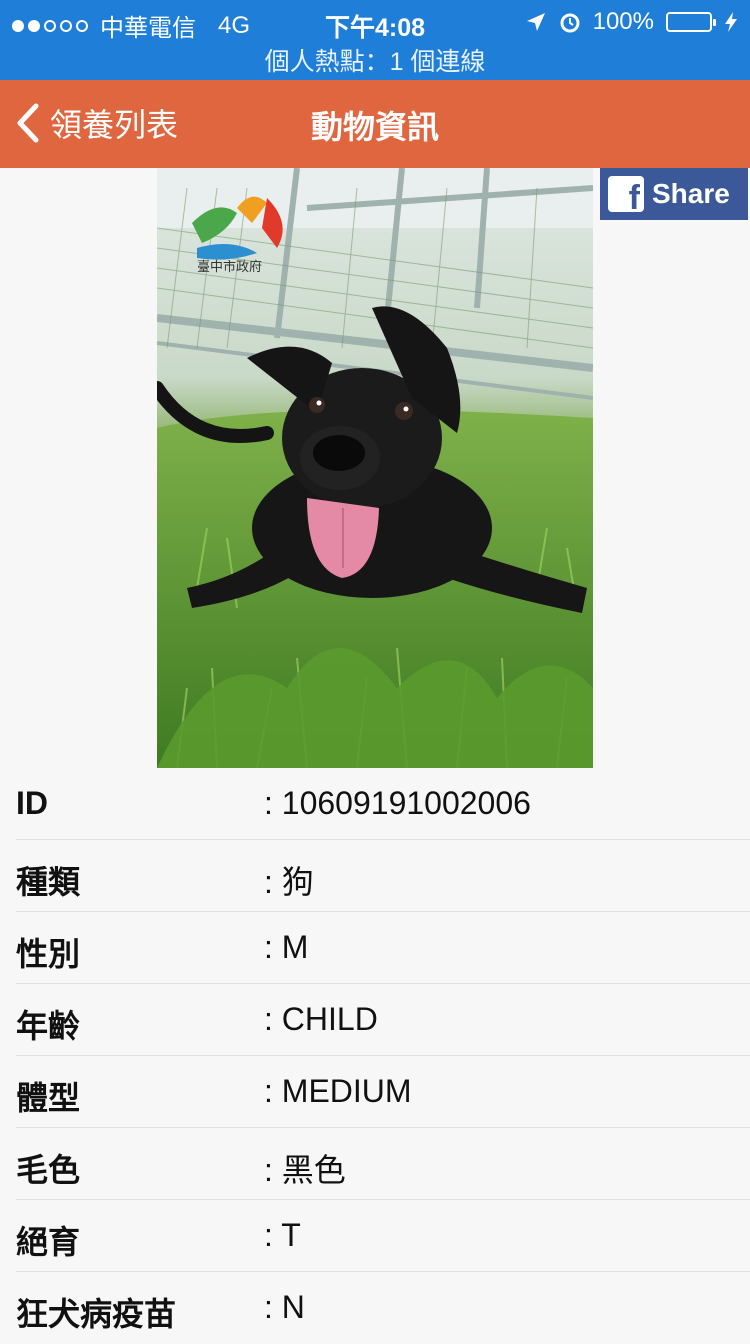 The image size is (750, 1344). What do you see at coordinates (48, 954) in the screenshot?
I see `info-label: 性別` at bounding box center [48, 954].